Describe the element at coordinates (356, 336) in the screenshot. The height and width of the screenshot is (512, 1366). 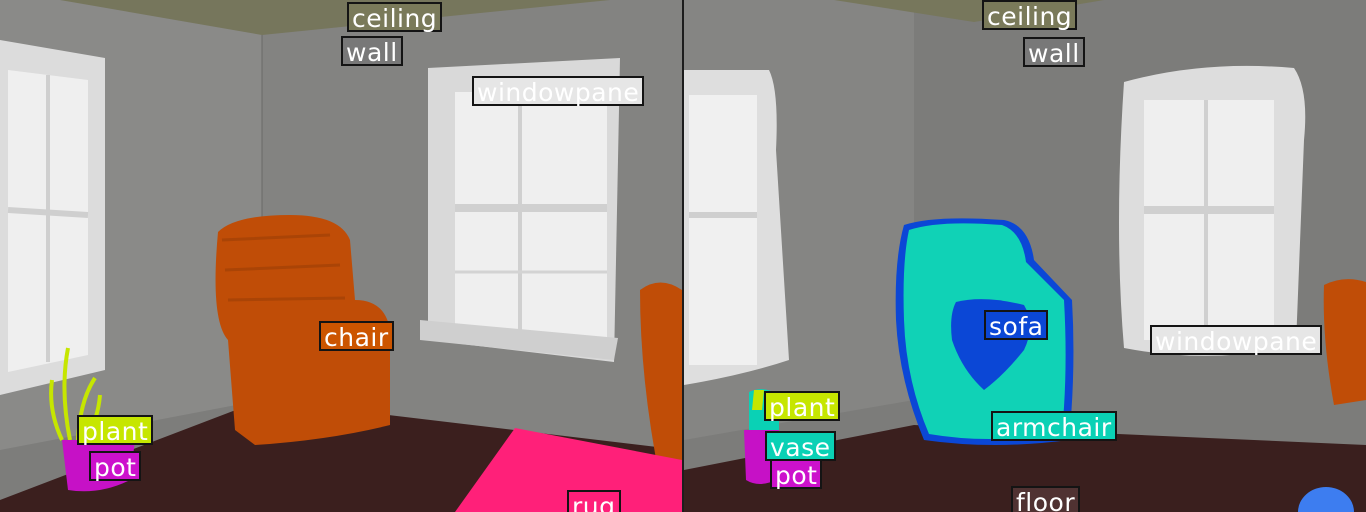
I see `label-chair: chair` at that location.